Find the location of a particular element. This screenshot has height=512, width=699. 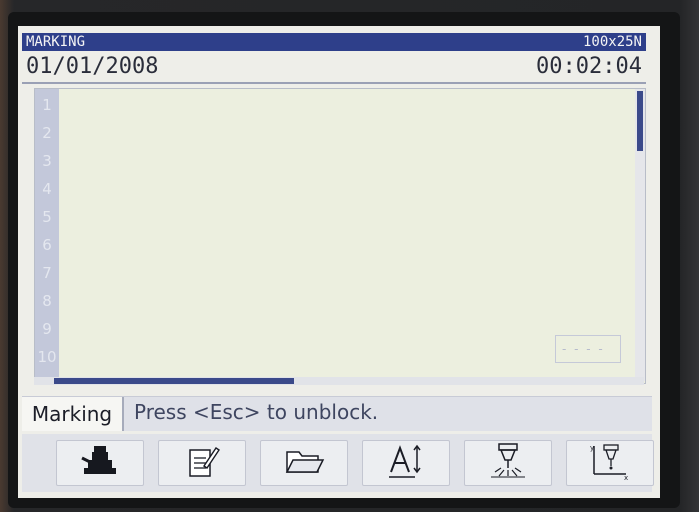

stamp-icon is located at coordinates (100, 463).